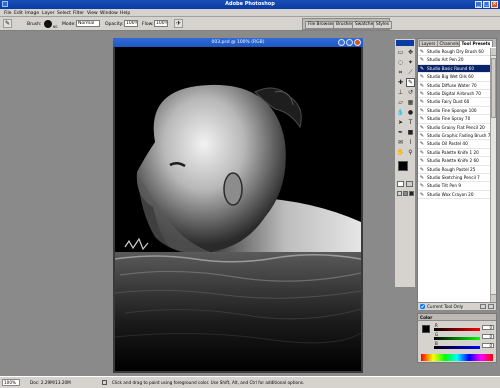 The image size is (500, 388). What do you see at coordinates (148, 24) in the screenshot?
I see `flow-label: Flow:` at bounding box center [148, 24].